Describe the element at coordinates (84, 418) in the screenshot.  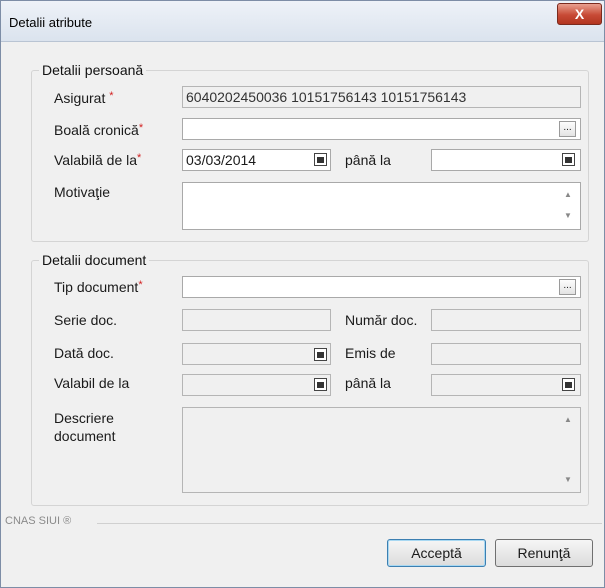
I see `descriere-label-line1: Descriere` at that location.